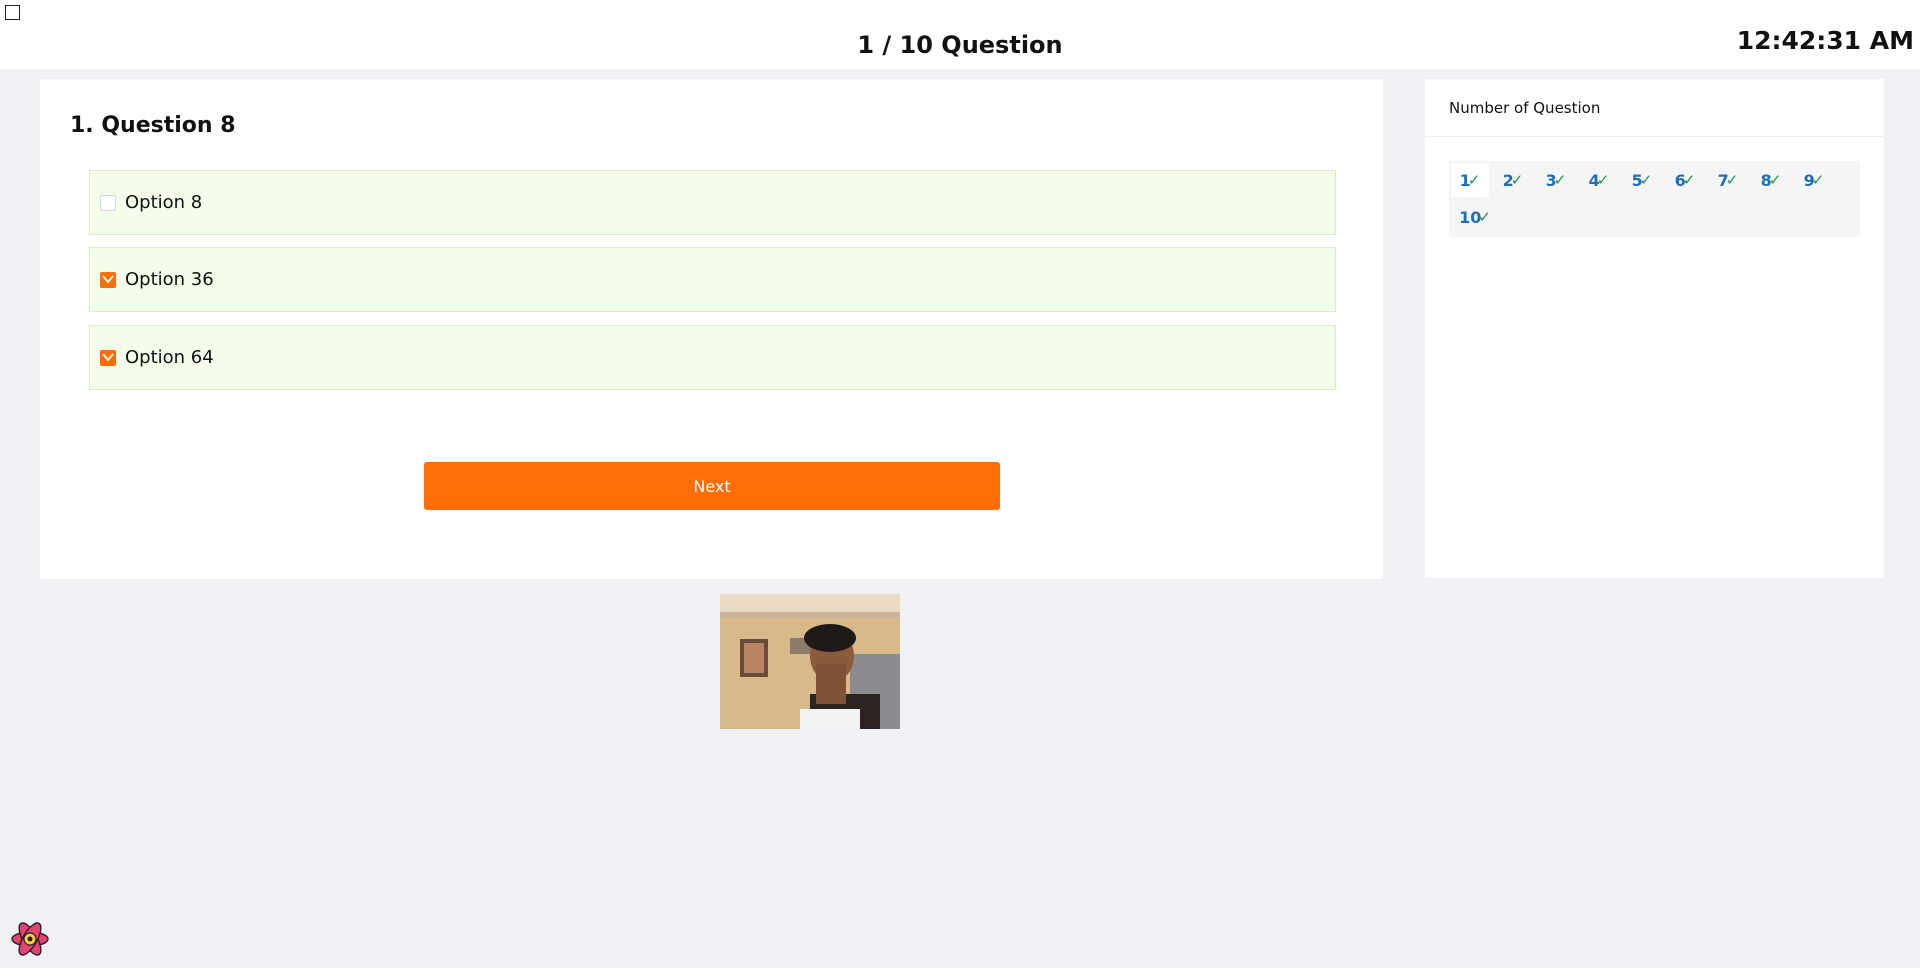 The image size is (1920, 968). Describe the element at coordinates (960, 45) in the screenshot. I see `question-progress-title: 1 / 10 Question` at that location.